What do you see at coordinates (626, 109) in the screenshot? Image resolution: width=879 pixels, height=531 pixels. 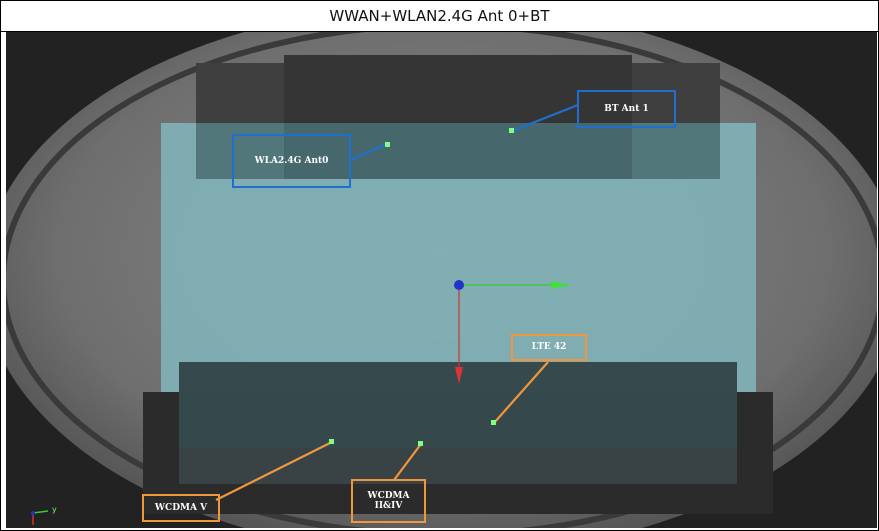 I see `bt-ant1-callout: BT Ant 1` at bounding box center [626, 109].